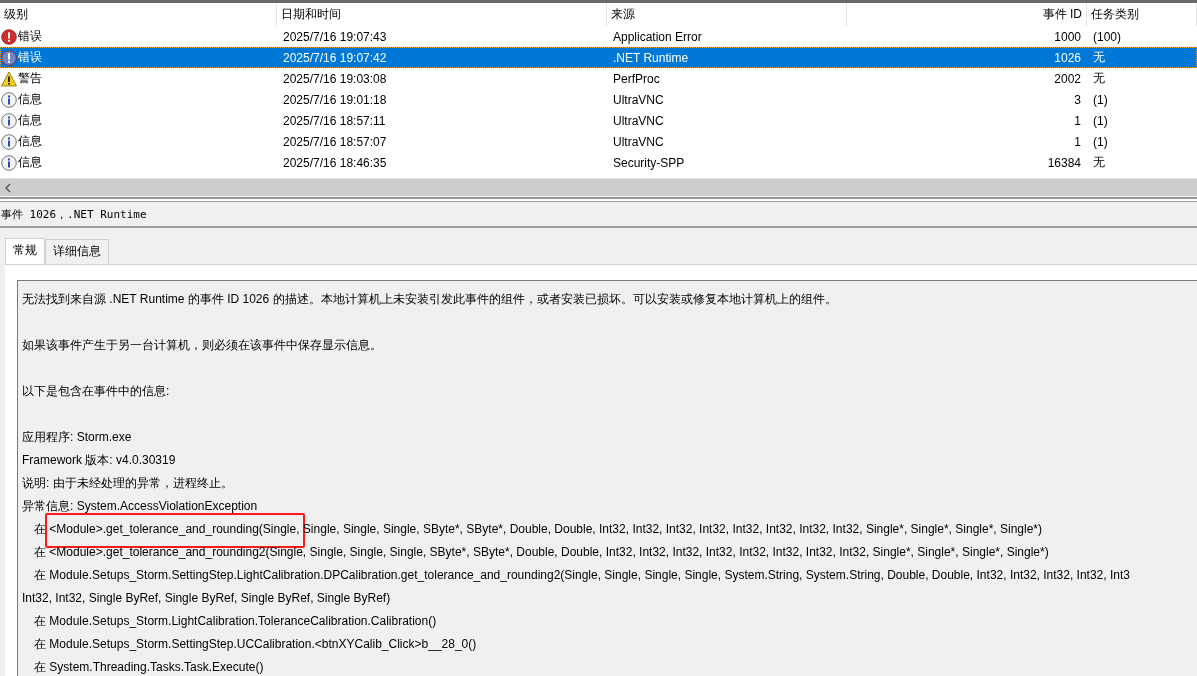 This screenshot has width=1197, height=676. Describe the element at coordinates (335, 141) in the screenshot. I see `date-cell-text: 2025/7/16 18:57:07` at that location.